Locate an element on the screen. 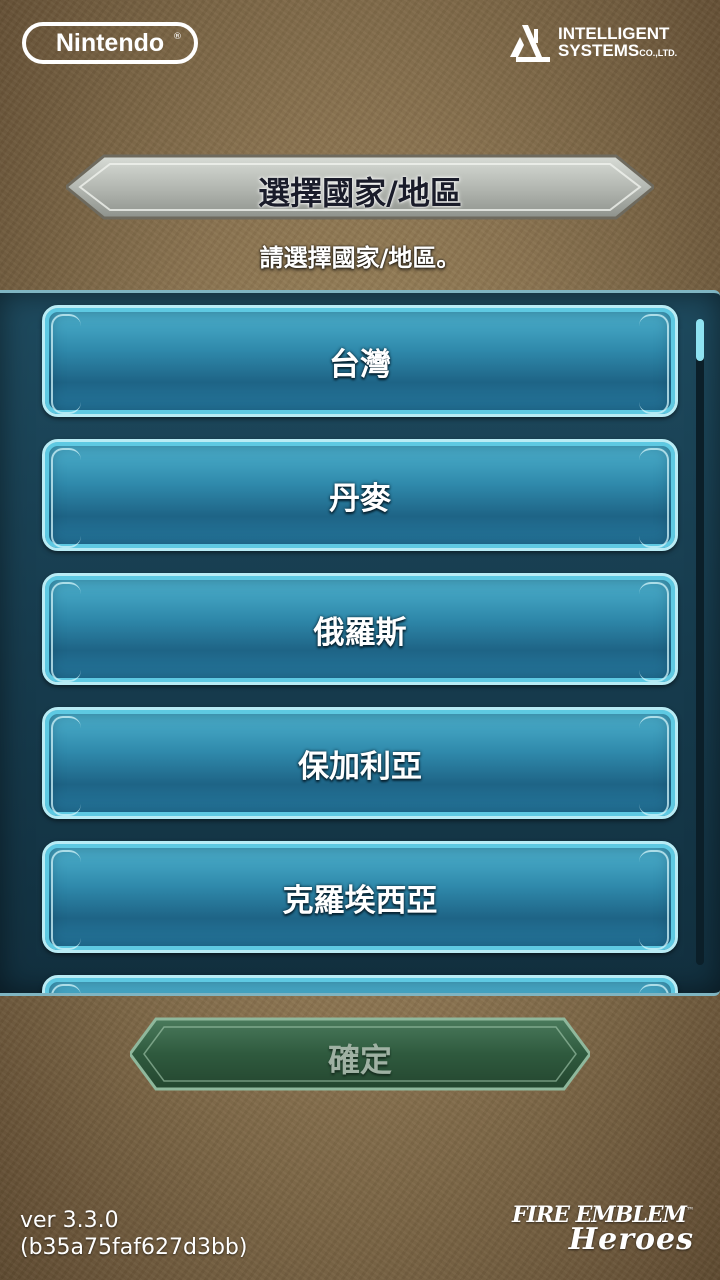 The width and height of the screenshot is (720, 1280). country-item-bulgaria: 保加利亞 is located at coordinates (360, 763).